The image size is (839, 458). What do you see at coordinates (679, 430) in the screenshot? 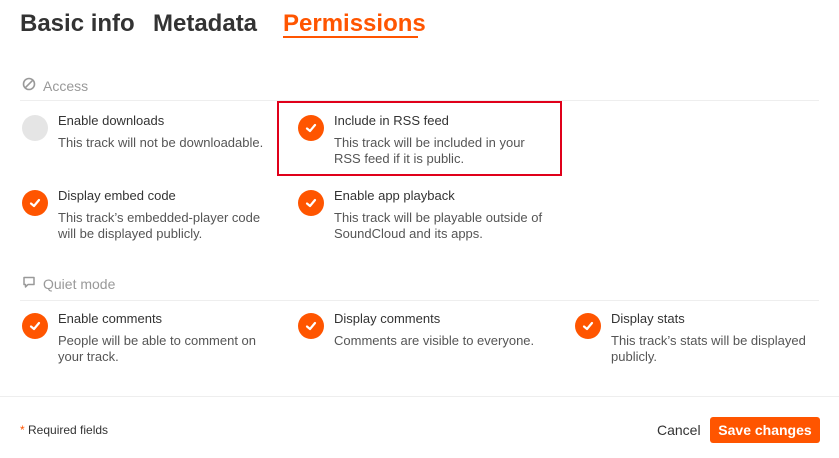
I see `cancel-button: Cancel` at bounding box center [679, 430].